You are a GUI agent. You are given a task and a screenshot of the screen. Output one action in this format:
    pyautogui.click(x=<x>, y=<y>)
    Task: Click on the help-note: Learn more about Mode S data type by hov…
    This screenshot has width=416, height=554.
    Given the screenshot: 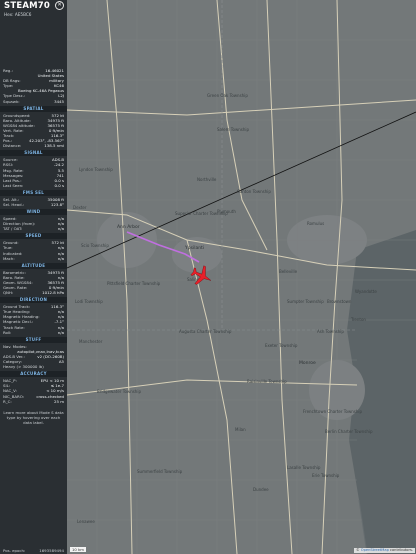 What is the action you would take?
    pyautogui.click(x=33, y=417)
    